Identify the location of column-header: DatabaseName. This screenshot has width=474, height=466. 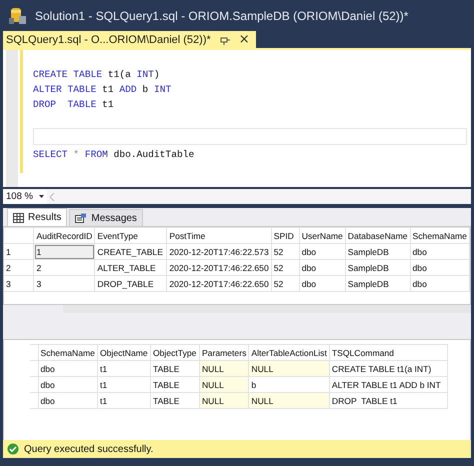
(377, 236).